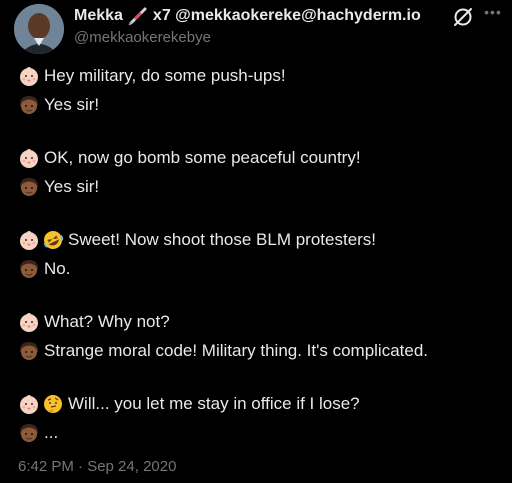  I want to click on tweet-line-text: Sweet! Now shoot those BLM protesters!, so click(222, 239).